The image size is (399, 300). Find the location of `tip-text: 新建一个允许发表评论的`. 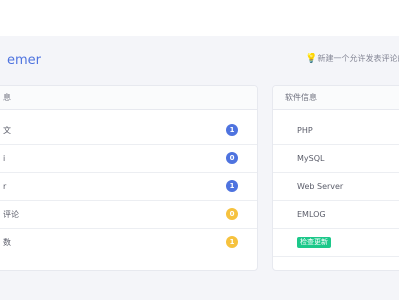

tip-text: 新建一个允许发表评论的 is located at coordinates (358, 58).